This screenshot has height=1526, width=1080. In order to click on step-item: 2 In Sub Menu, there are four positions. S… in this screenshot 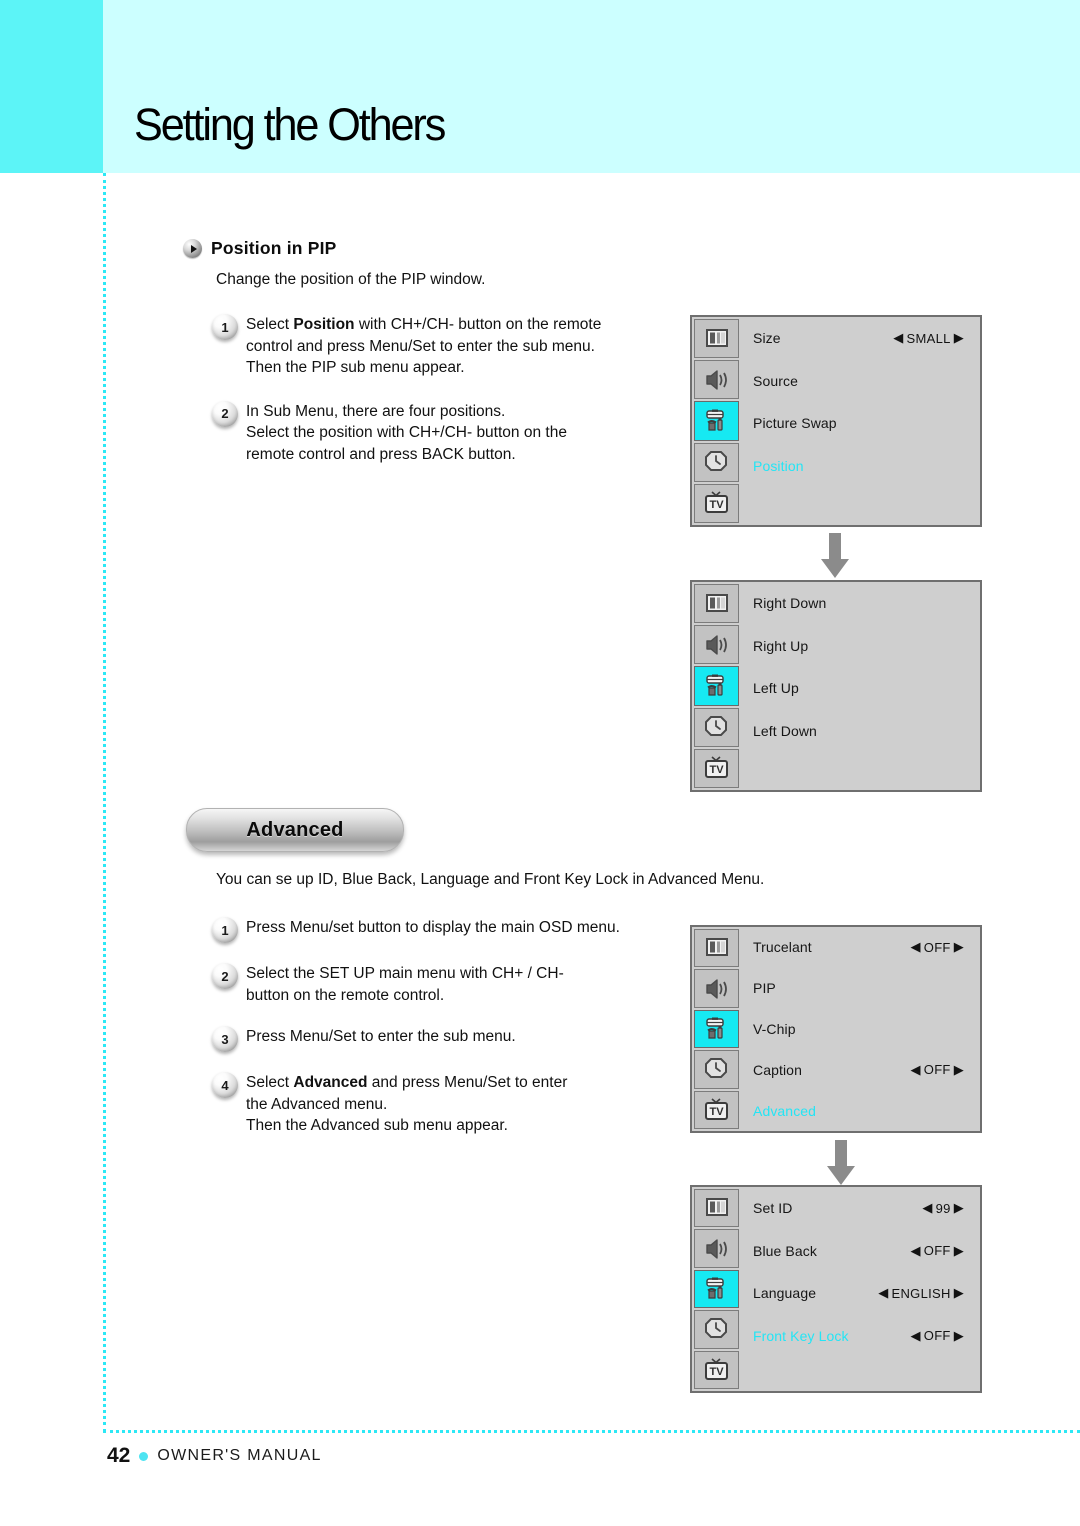, I will do `click(406, 433)`.